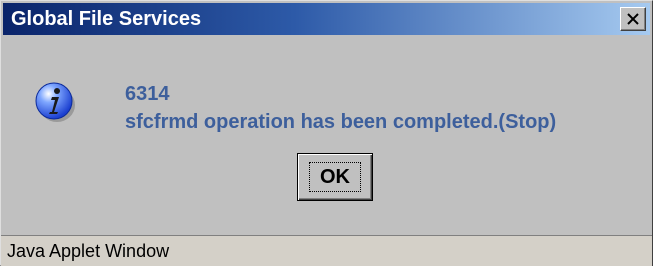 This screenshot has width=653, height=266. Describe the element at coordinates (88, 251) in the screenshot. I see `status-text: Java Applet Window` at that location.